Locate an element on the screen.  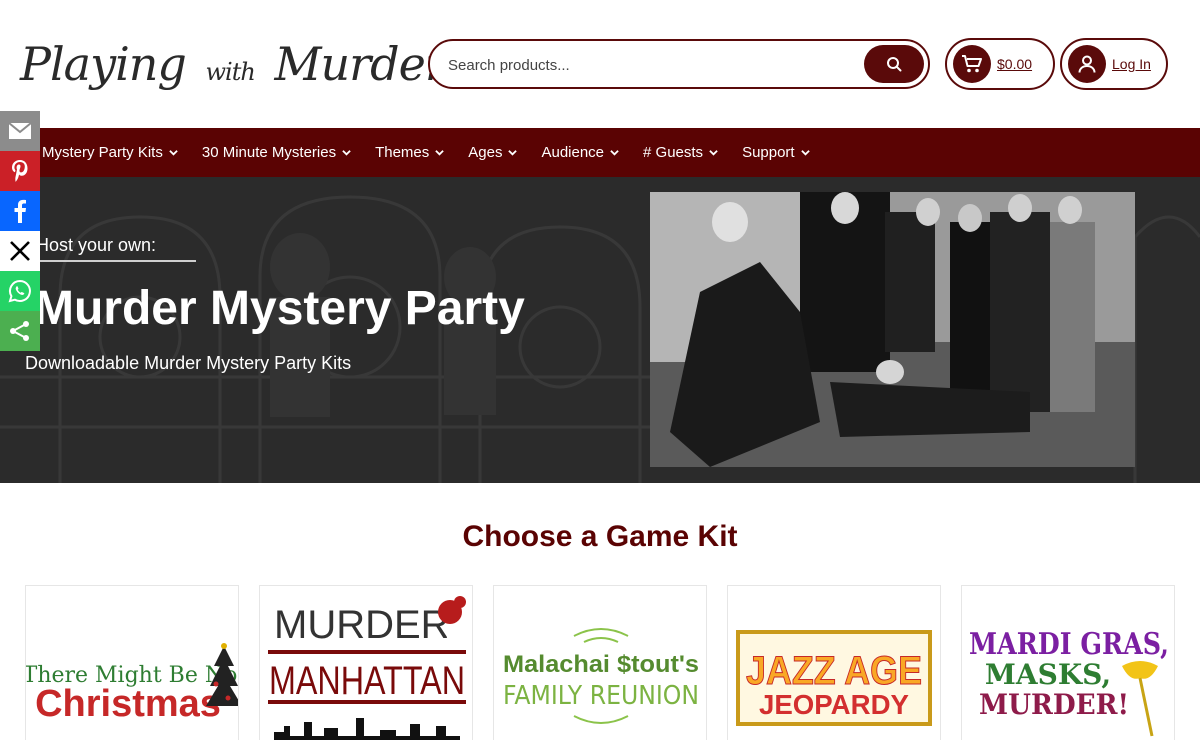
nav-item-label: Themes is located at coordinates (402, 152).